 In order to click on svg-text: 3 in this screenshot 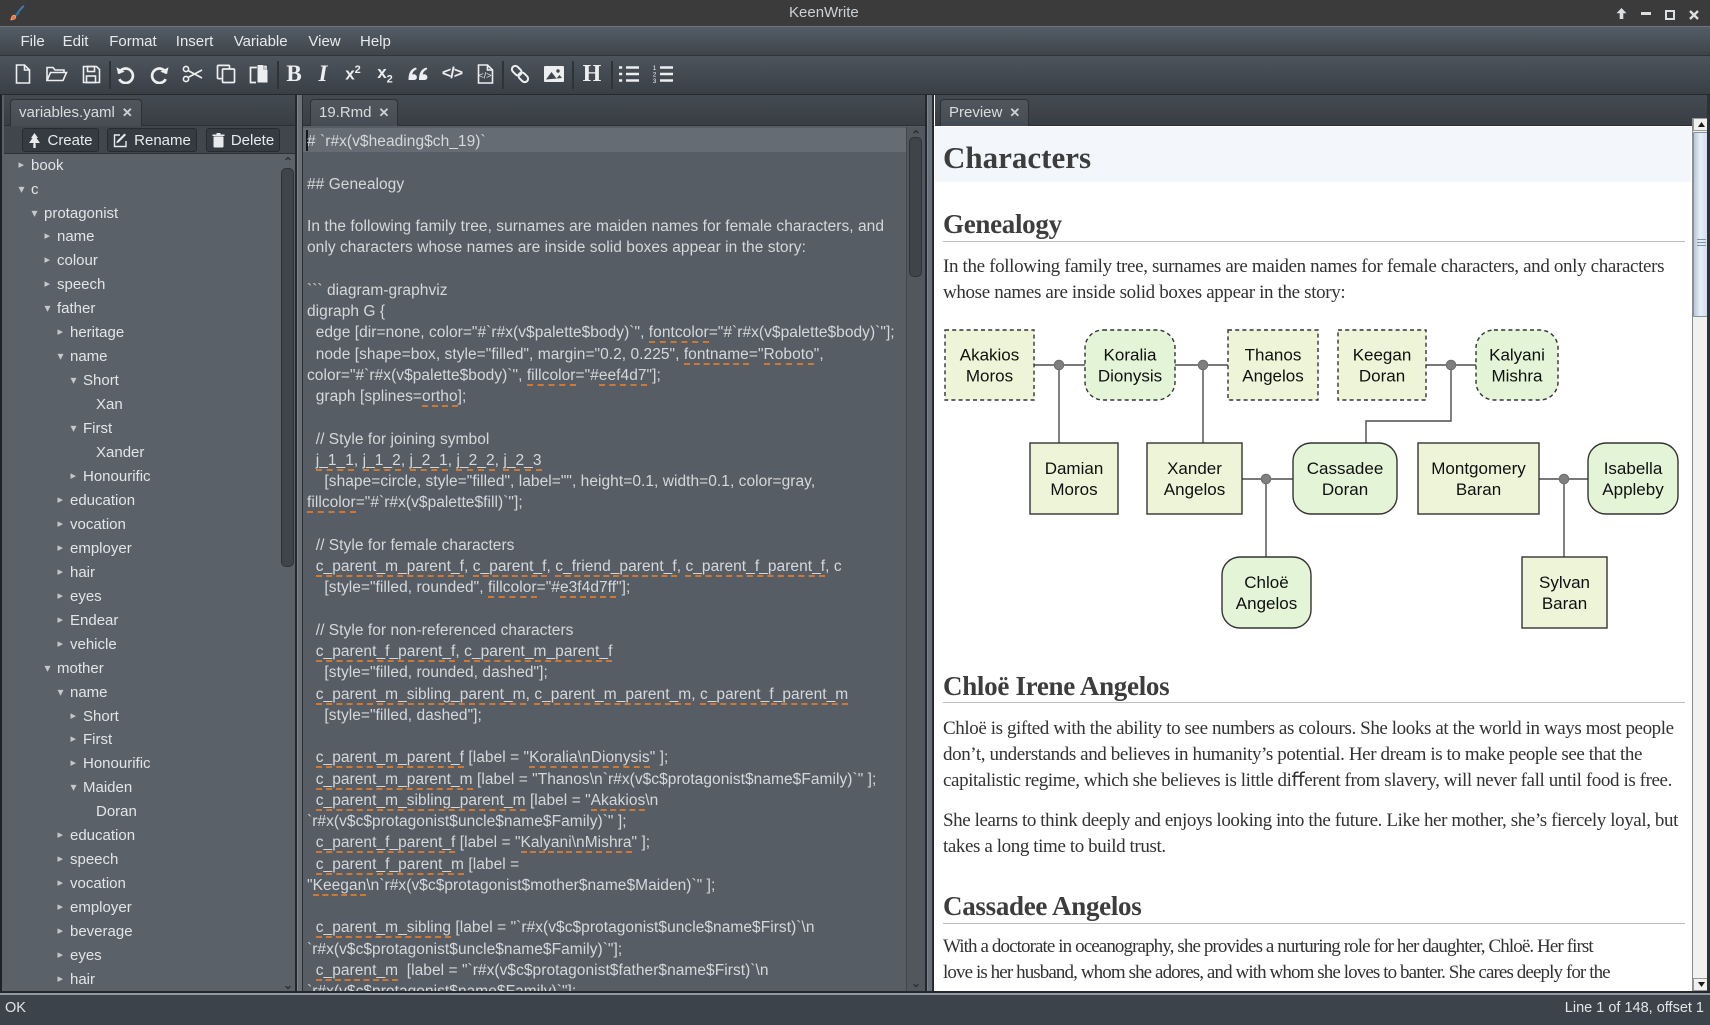, I will do `click(655, 80)`.